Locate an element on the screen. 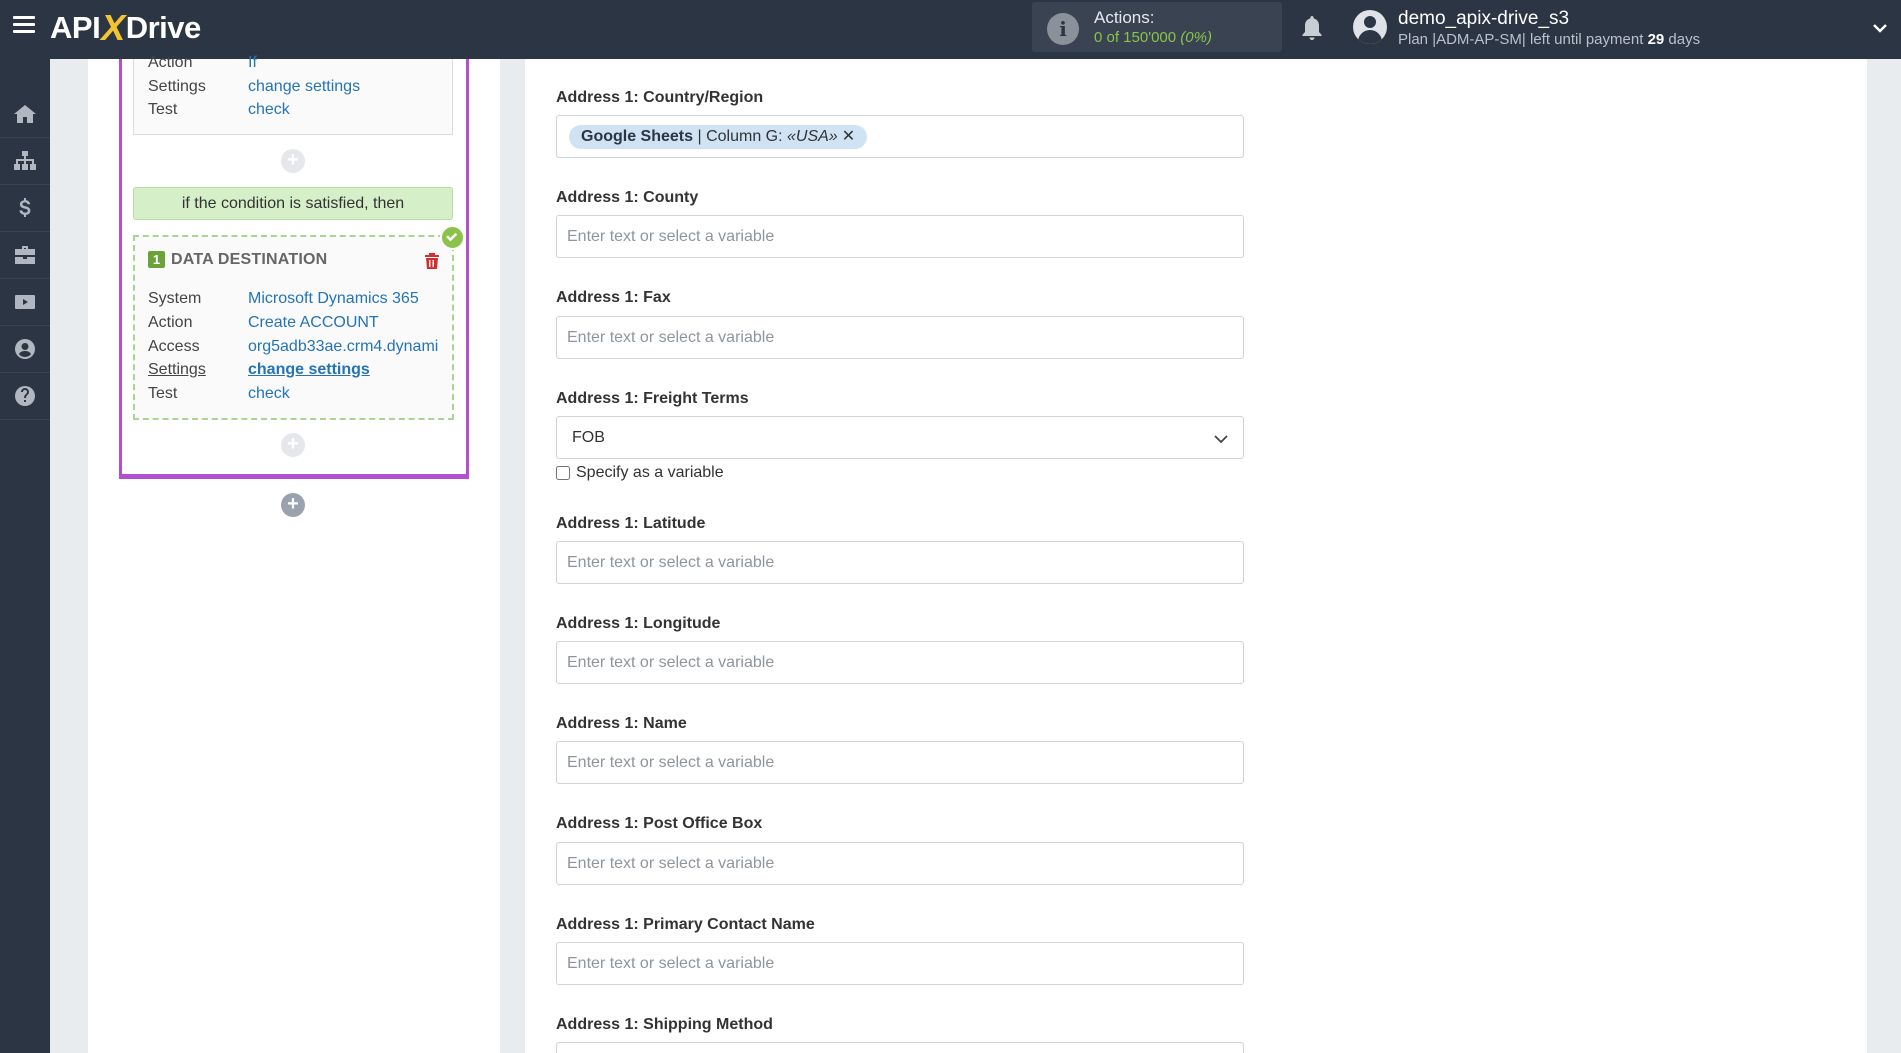 The height and width of the screenshot is (1053, 1901). user-icon is located at coordinates (25, 349).